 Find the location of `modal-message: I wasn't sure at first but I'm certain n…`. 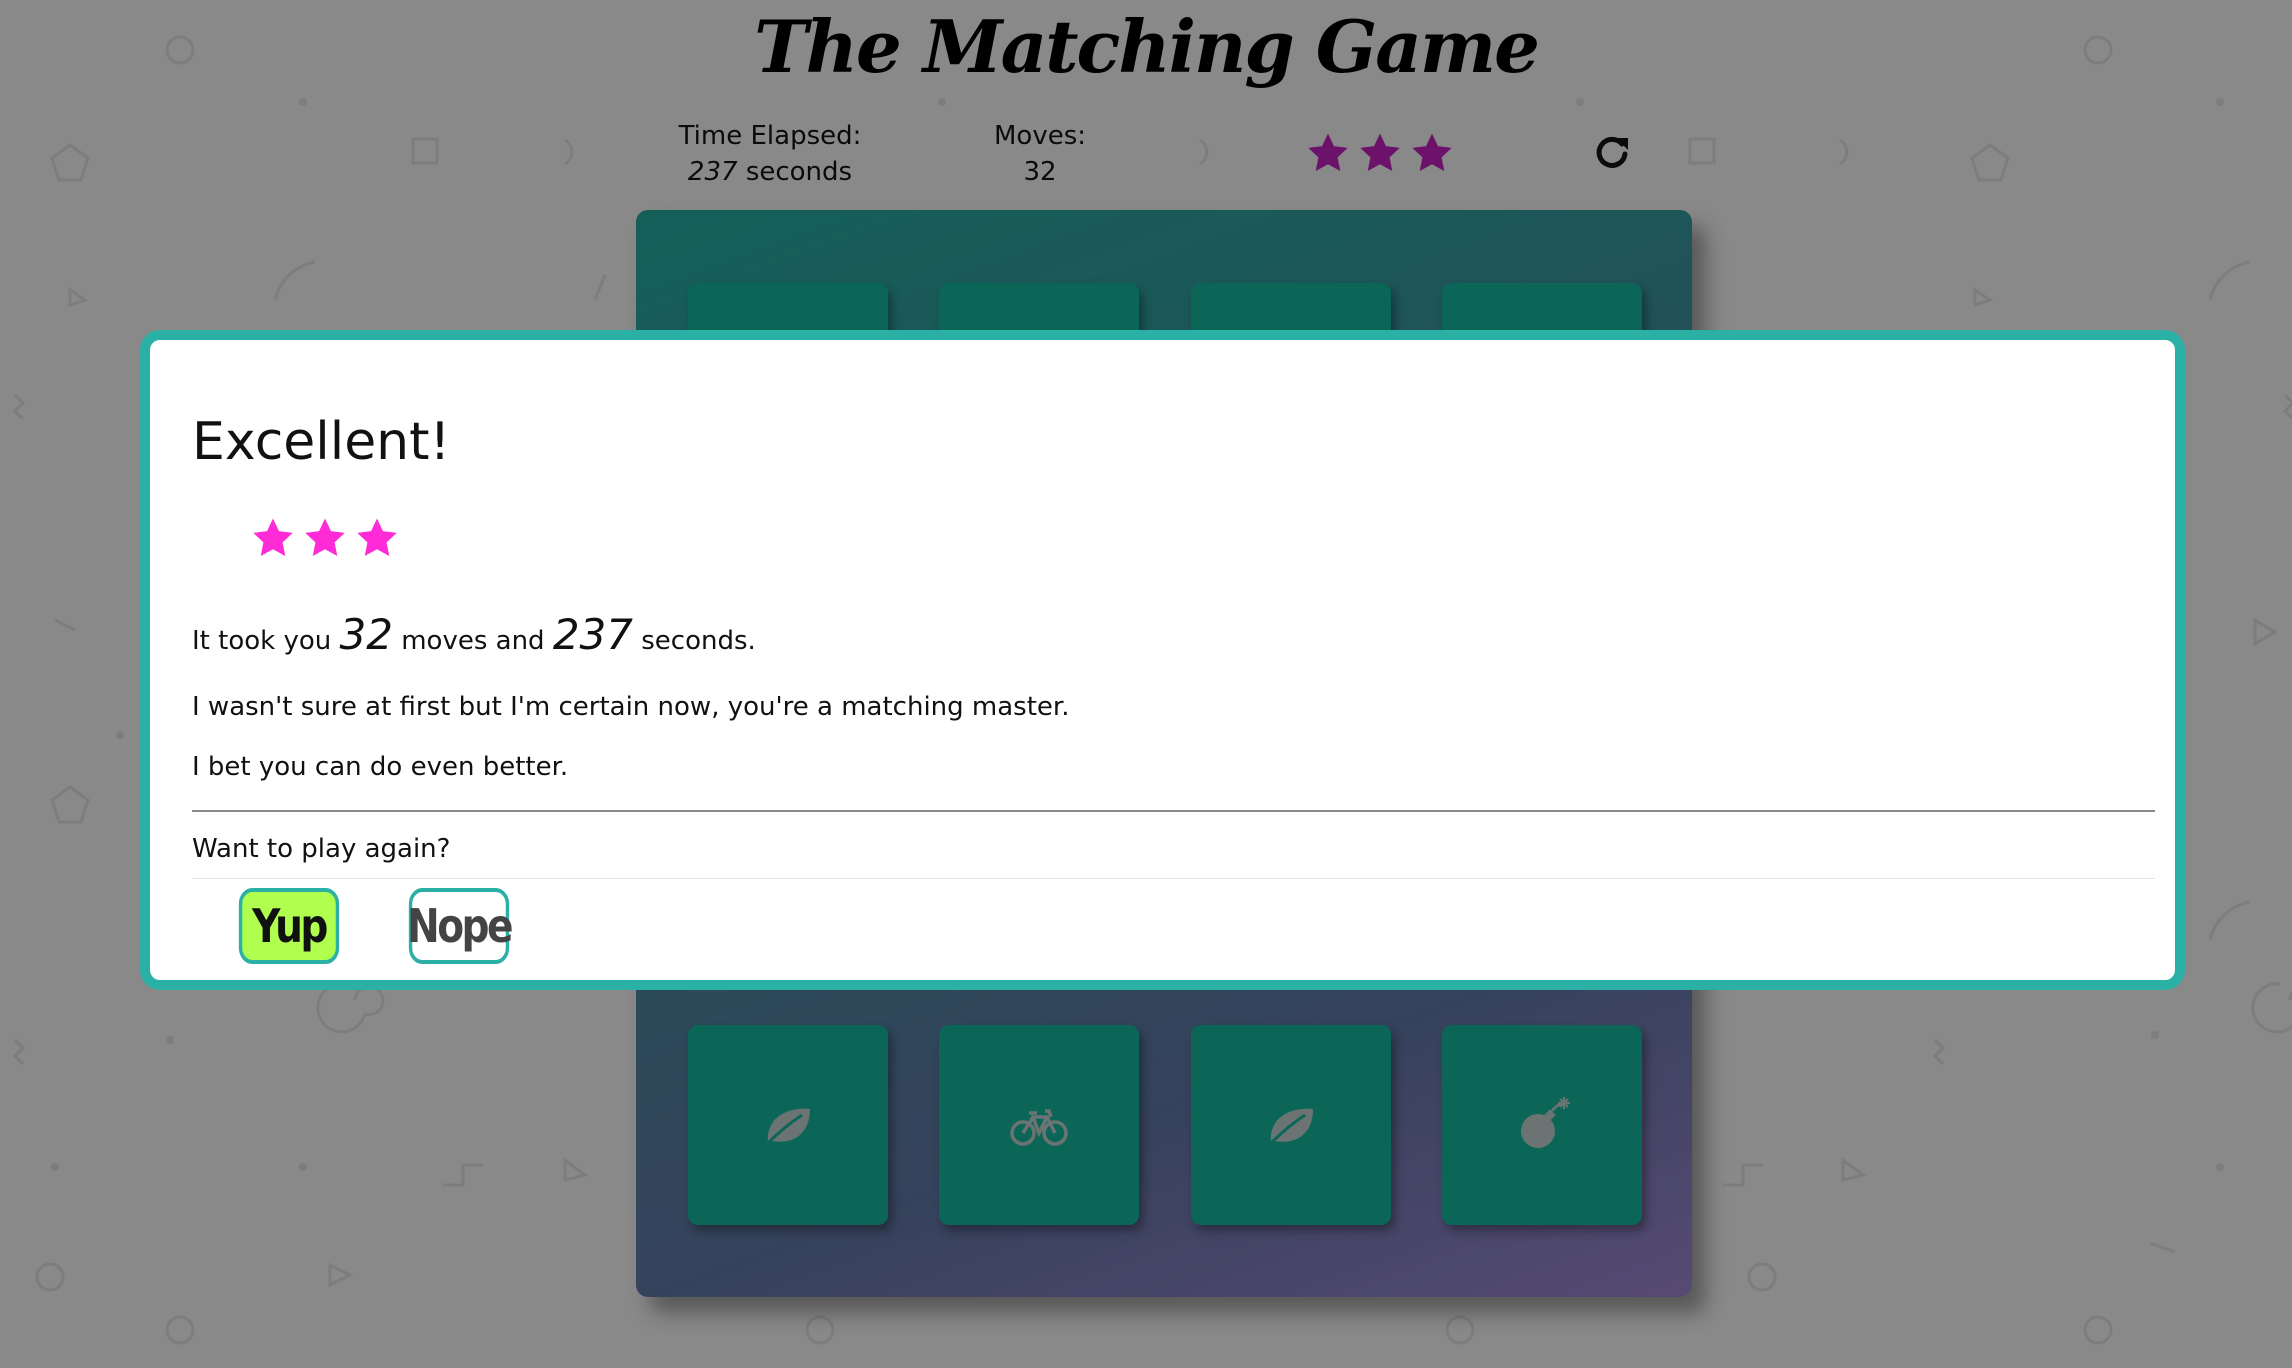

modal-message: I wasn't sure at first but I'm certain n… is located at coordinates (631, 707).